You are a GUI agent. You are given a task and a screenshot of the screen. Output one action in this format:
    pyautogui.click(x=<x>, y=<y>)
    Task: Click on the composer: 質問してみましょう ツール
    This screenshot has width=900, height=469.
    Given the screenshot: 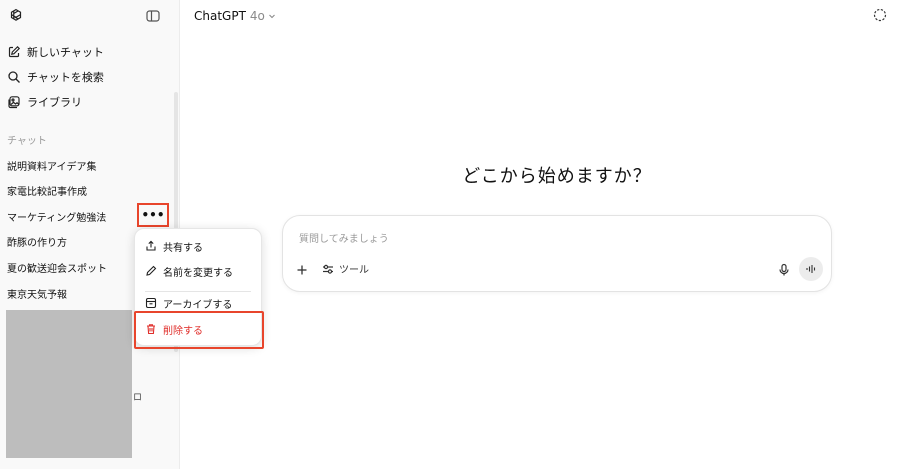 What is the action you would take?
    pyautogui.click(x=557, y=253)
    